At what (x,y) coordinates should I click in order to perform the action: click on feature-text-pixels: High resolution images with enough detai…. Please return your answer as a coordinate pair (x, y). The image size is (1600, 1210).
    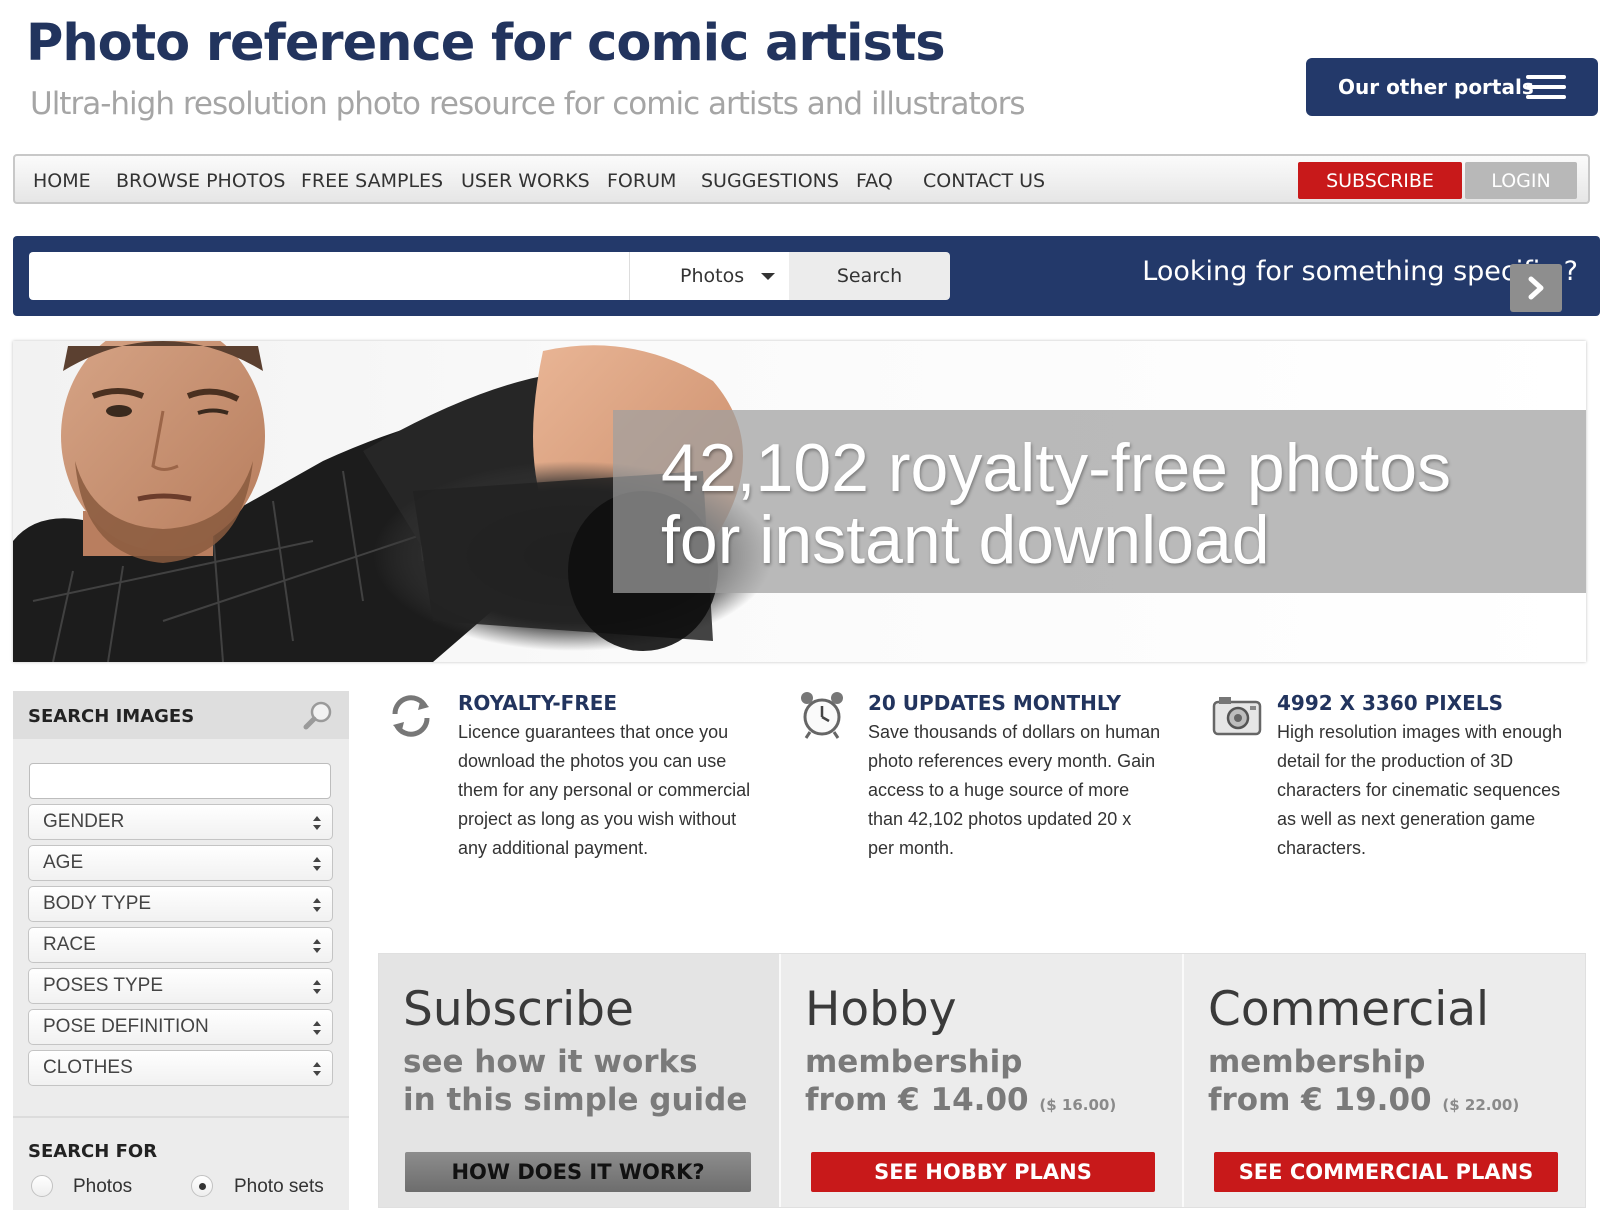
    Looking at the image, I should click on (1419, 790).